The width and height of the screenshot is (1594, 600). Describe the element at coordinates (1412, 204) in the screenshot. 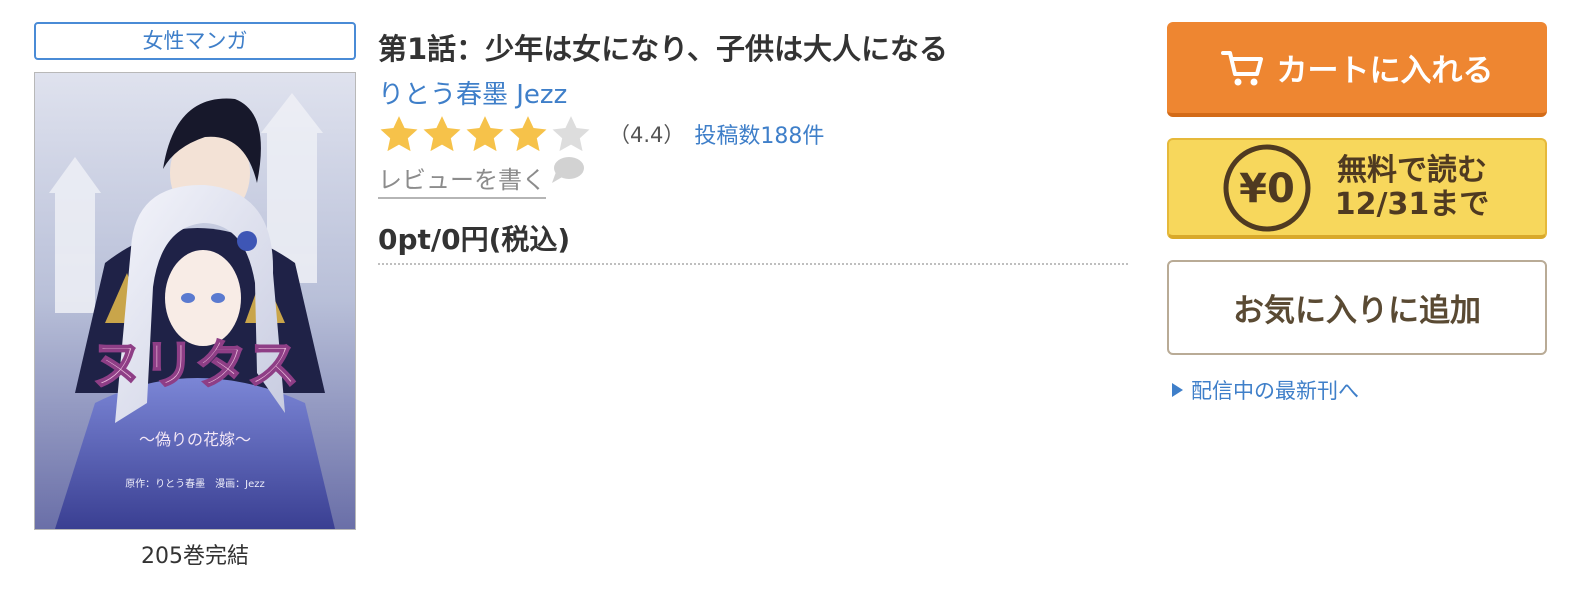

I see `read-free-deadline: 12/31まで` at that location.